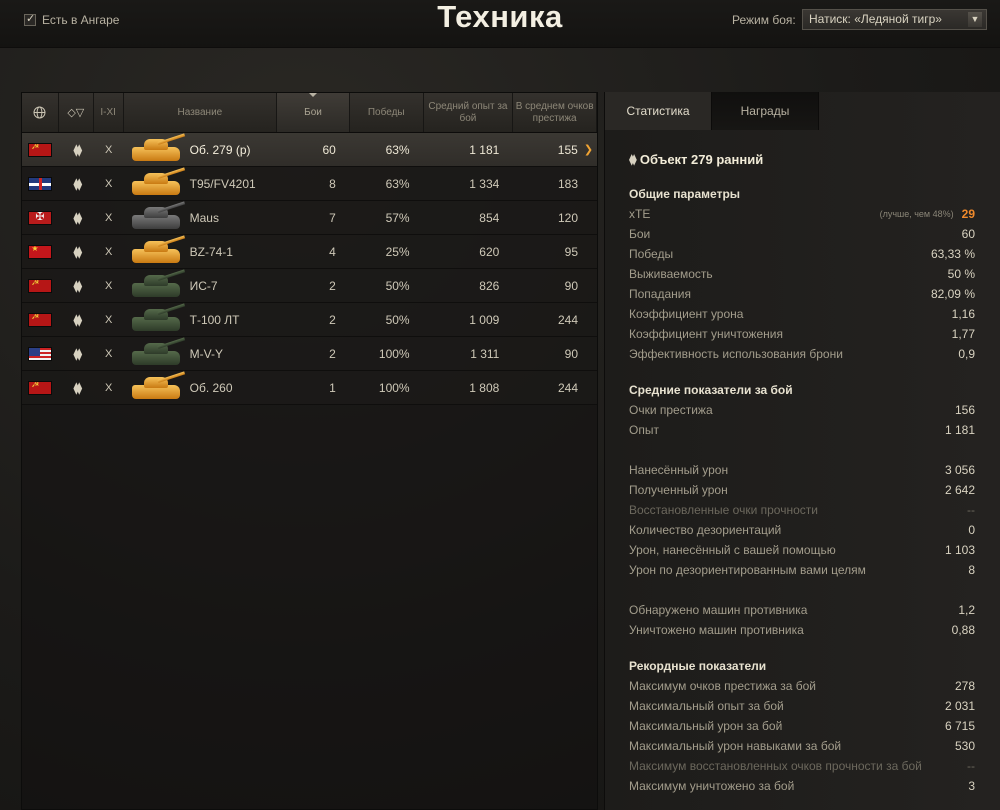 This screenshot has height=810, width=1000. I want to click on stat-row: Попадания 82,09 %, so click(802, 294).